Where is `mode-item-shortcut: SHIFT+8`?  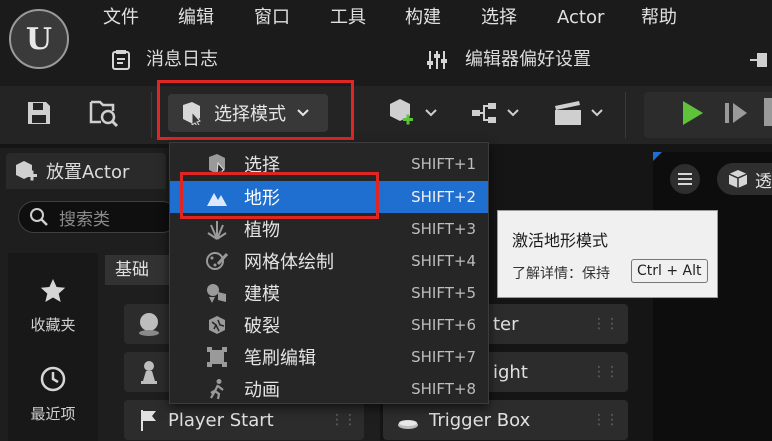 mode-item-shortcut: SHIFT+8 is located at coordinates (443, 389).